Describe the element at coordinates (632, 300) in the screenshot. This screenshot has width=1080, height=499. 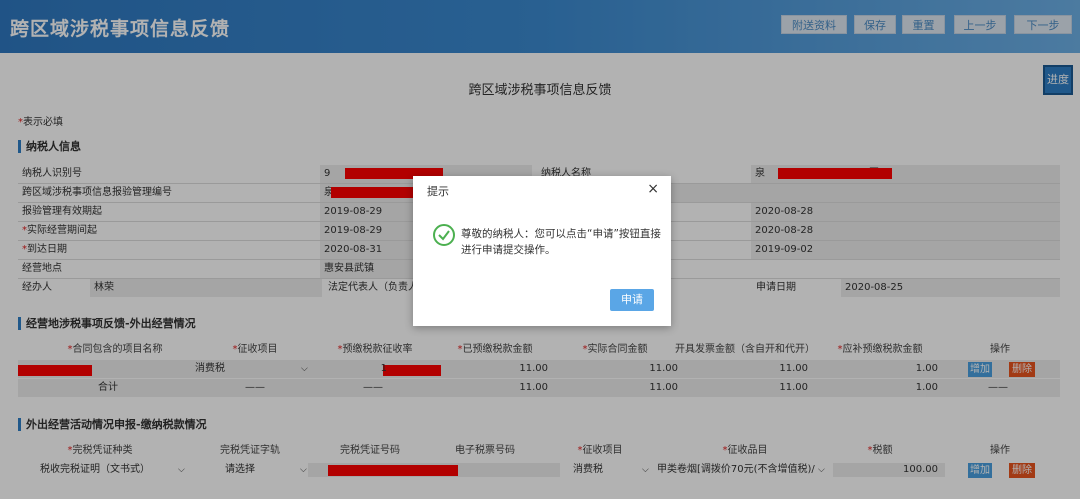
I see `apply-button: 申请` at that location.